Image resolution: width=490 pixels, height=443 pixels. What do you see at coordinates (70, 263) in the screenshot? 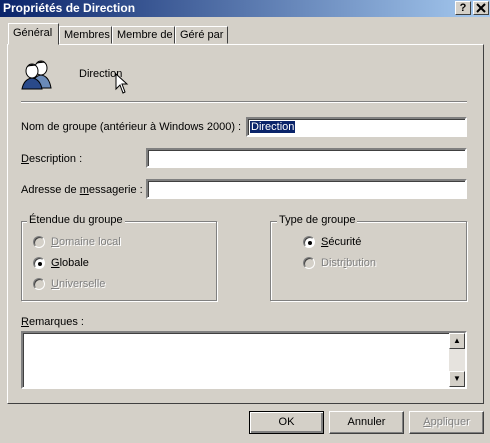
I see `radio-global-label: Globale` at bounding box center [70, 263].